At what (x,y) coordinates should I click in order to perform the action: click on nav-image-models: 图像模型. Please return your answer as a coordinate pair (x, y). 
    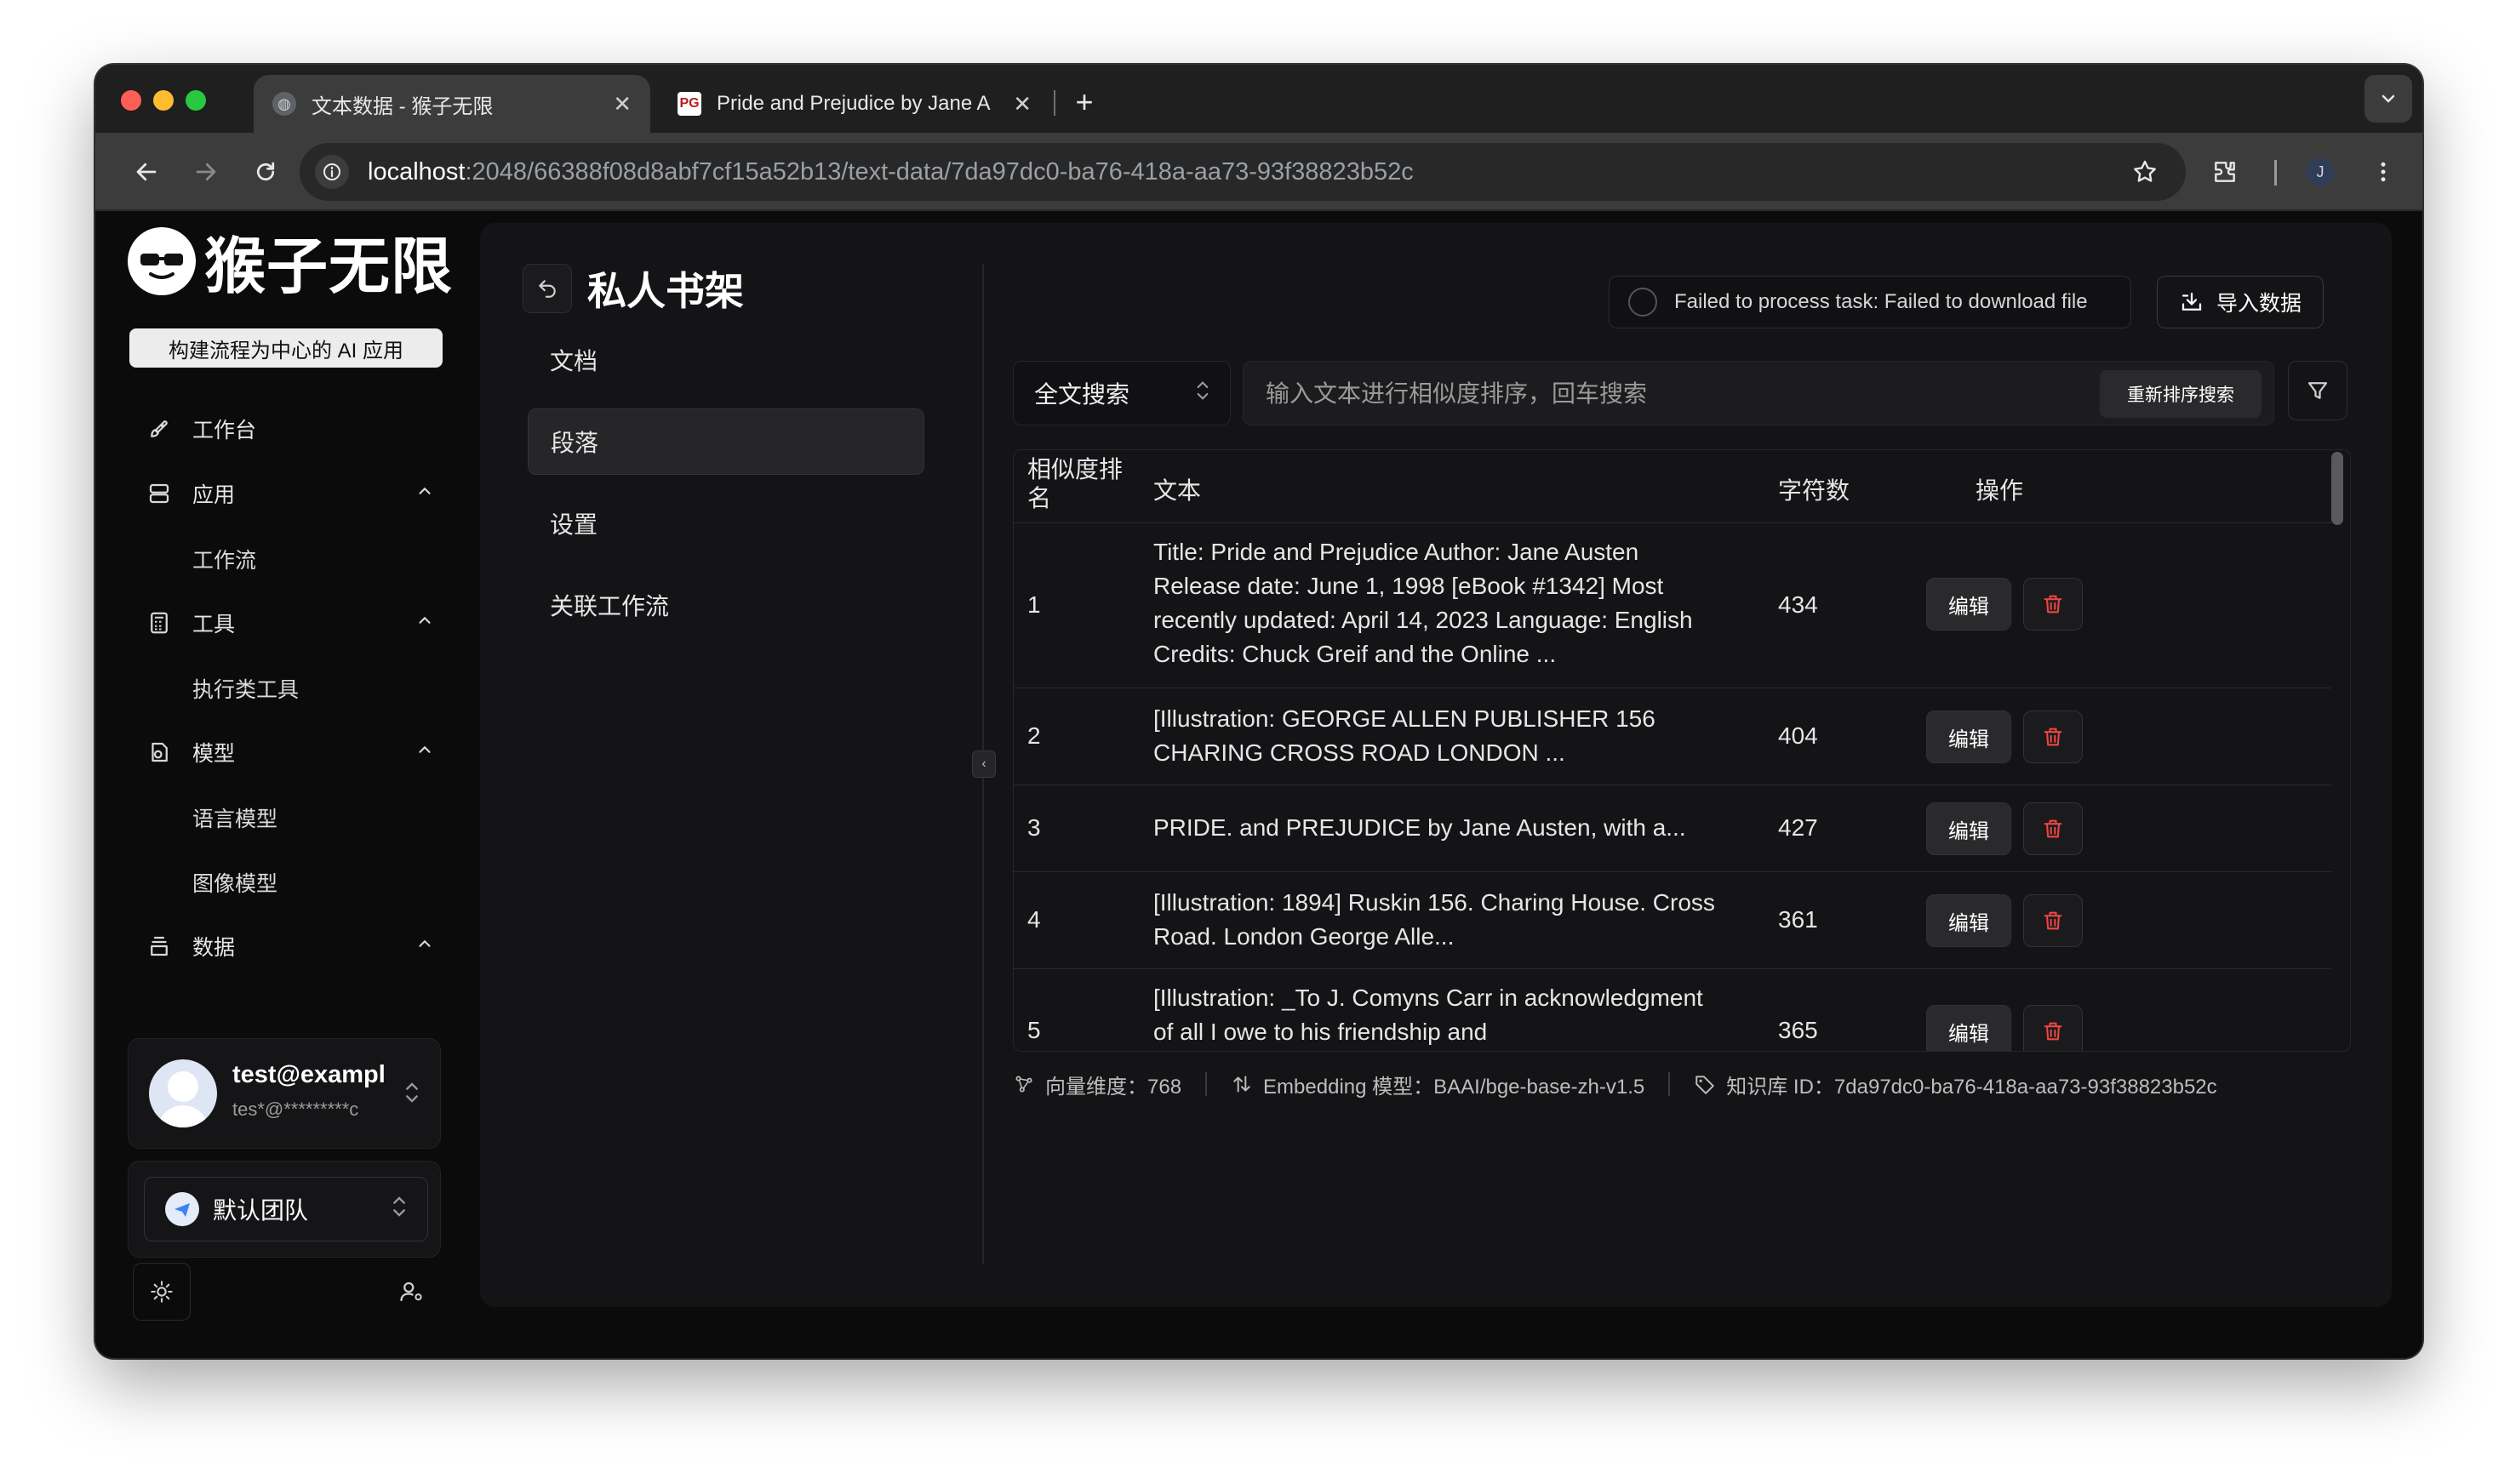
    Looking at the image, I should click on (234, 882).